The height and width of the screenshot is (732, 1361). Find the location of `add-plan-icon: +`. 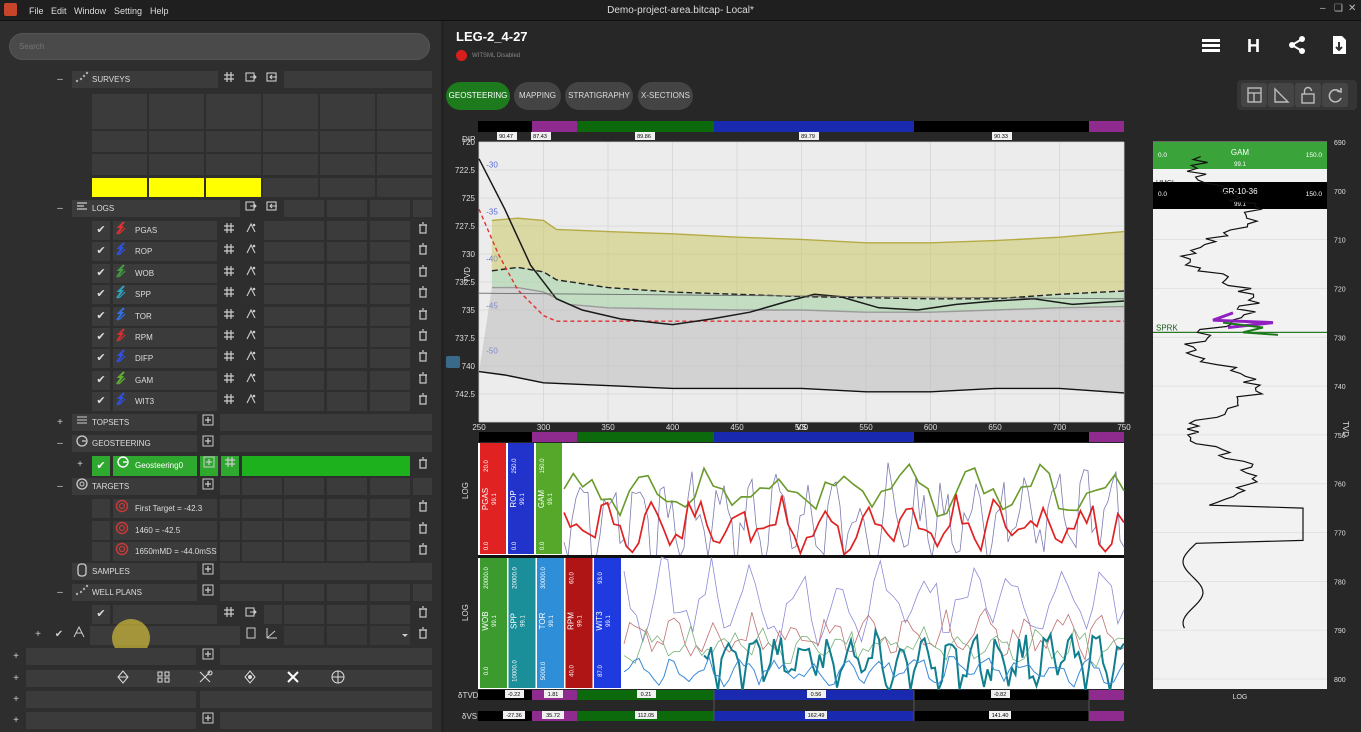

add-plan-icon: + is located at coordinates (38, 634).